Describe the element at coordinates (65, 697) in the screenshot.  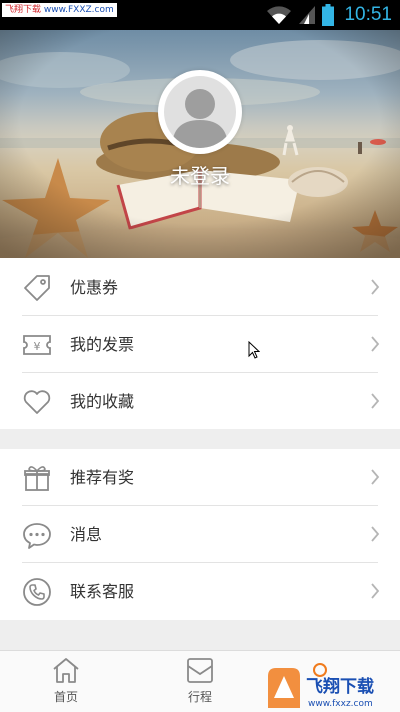
I see `nav-label: 首页` at that location.